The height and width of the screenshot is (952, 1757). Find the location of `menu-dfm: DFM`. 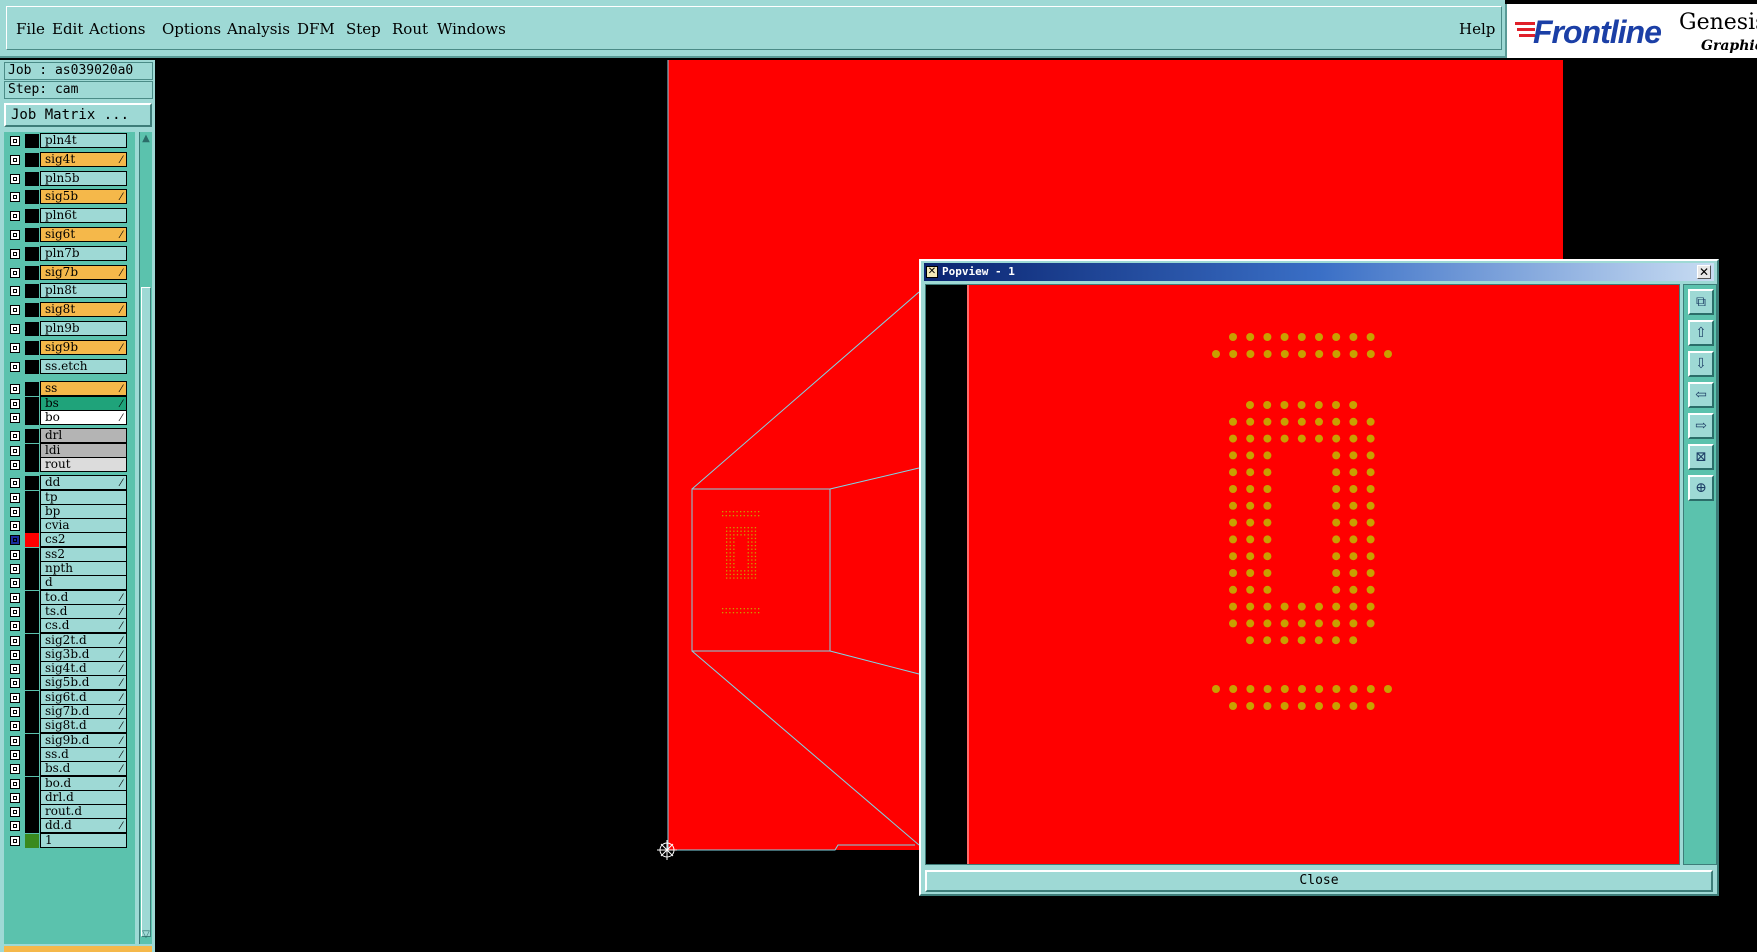

menu-dfm: DFM is located at coordinates (316, 29).